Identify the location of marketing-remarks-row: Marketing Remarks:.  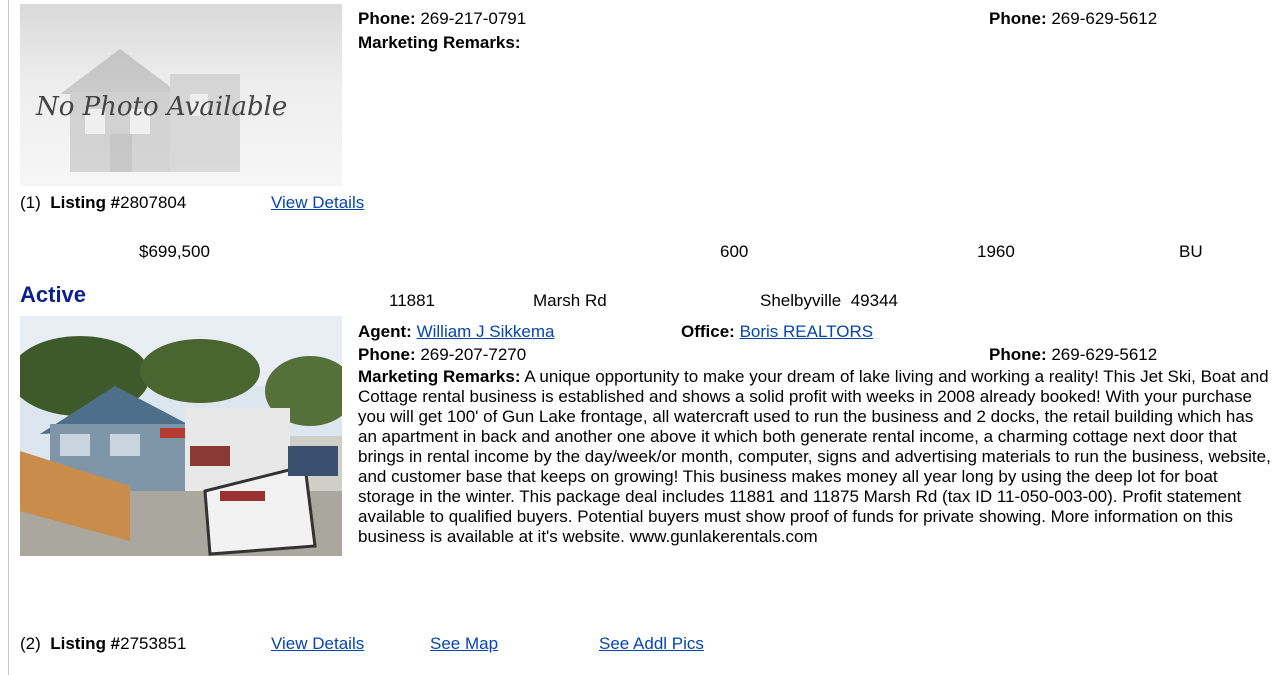
(439, 43).